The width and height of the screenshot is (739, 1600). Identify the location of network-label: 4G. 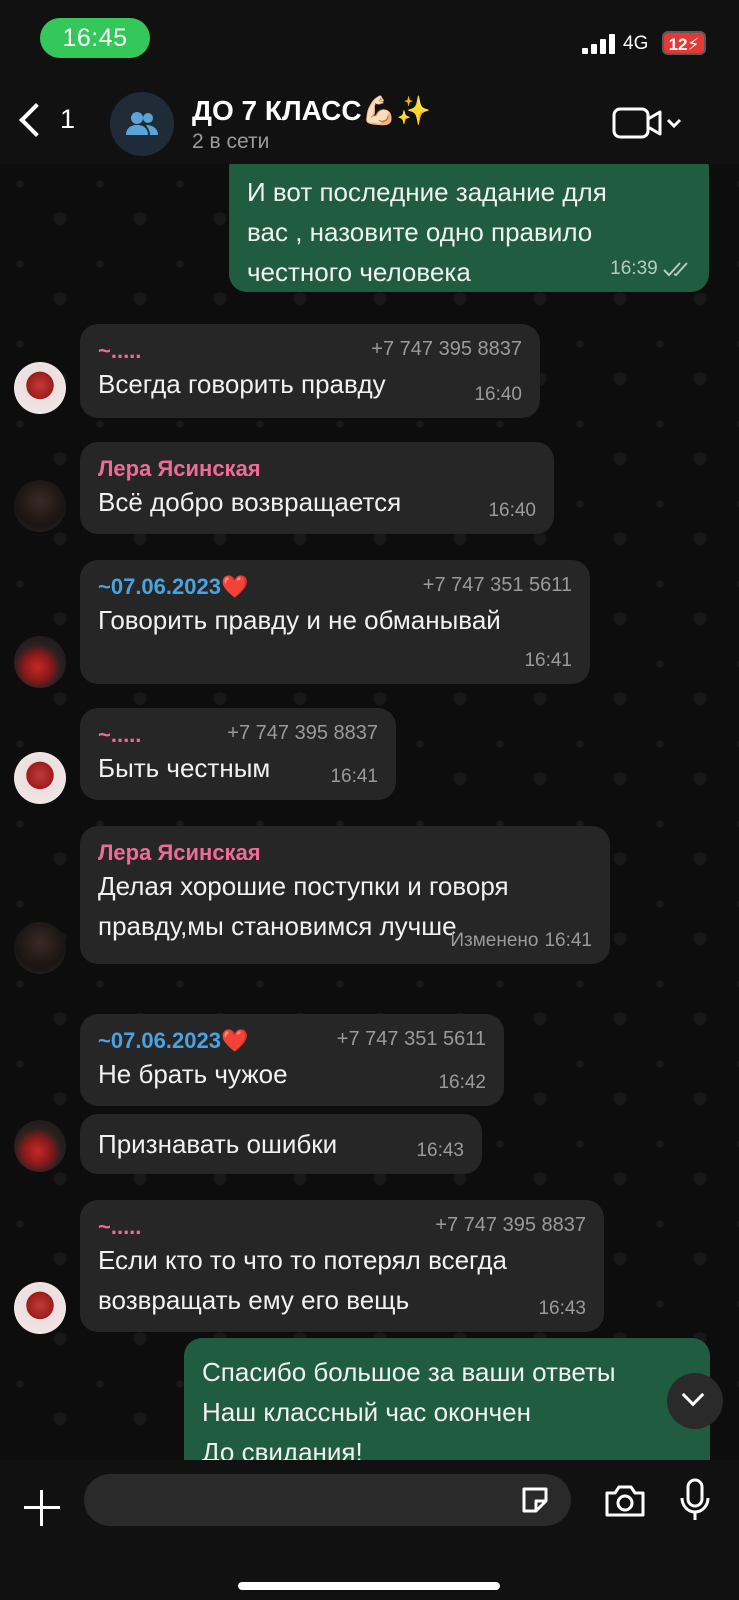
(636, 43).